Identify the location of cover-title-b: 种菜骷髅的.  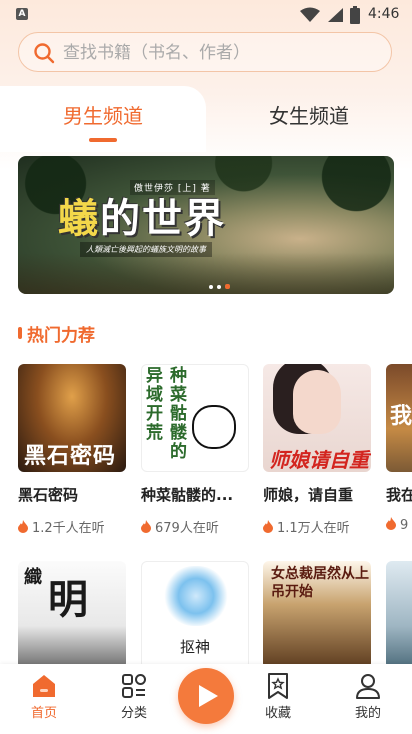
(178, 414).